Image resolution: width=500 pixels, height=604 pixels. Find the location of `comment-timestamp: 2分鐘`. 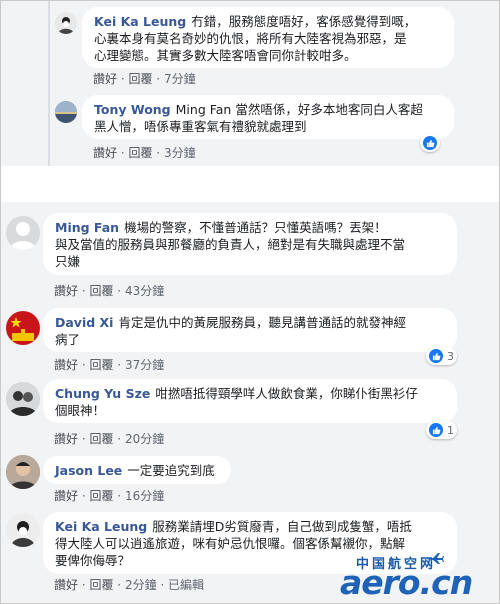

comment-timestamp: 2分鐘 is located at coordinates (141, 585).